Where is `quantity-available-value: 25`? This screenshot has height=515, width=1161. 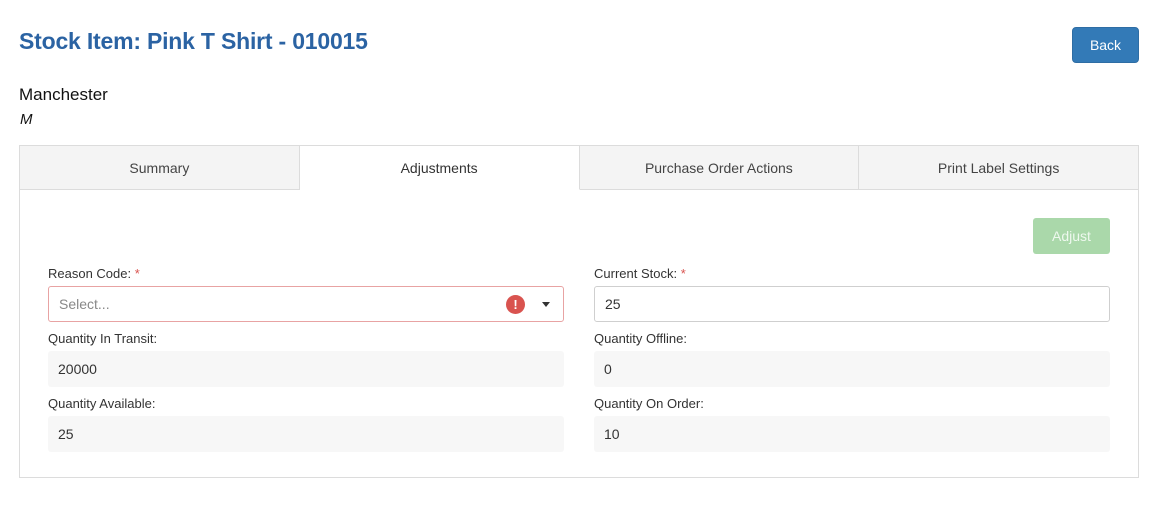
quantity-available-value: 25 is located at coordinates (306, 434).